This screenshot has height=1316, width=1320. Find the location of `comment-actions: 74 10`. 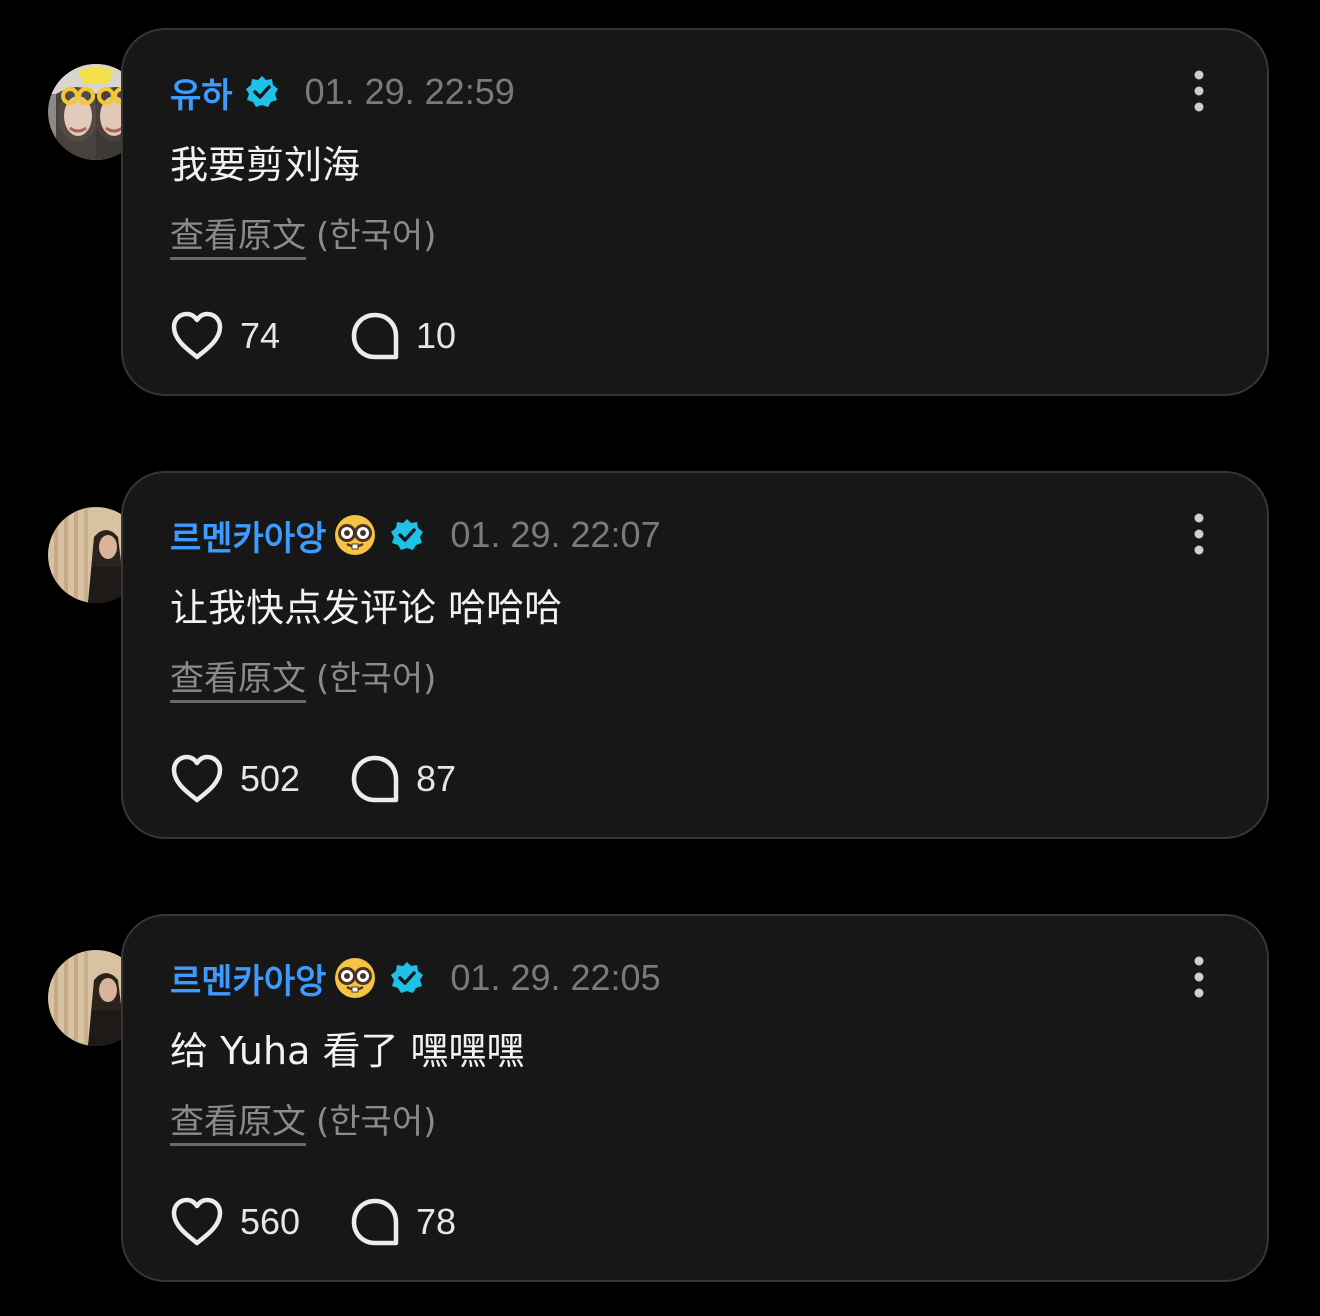

comment-actions: 74 10 is located at coordinates (313, 336).